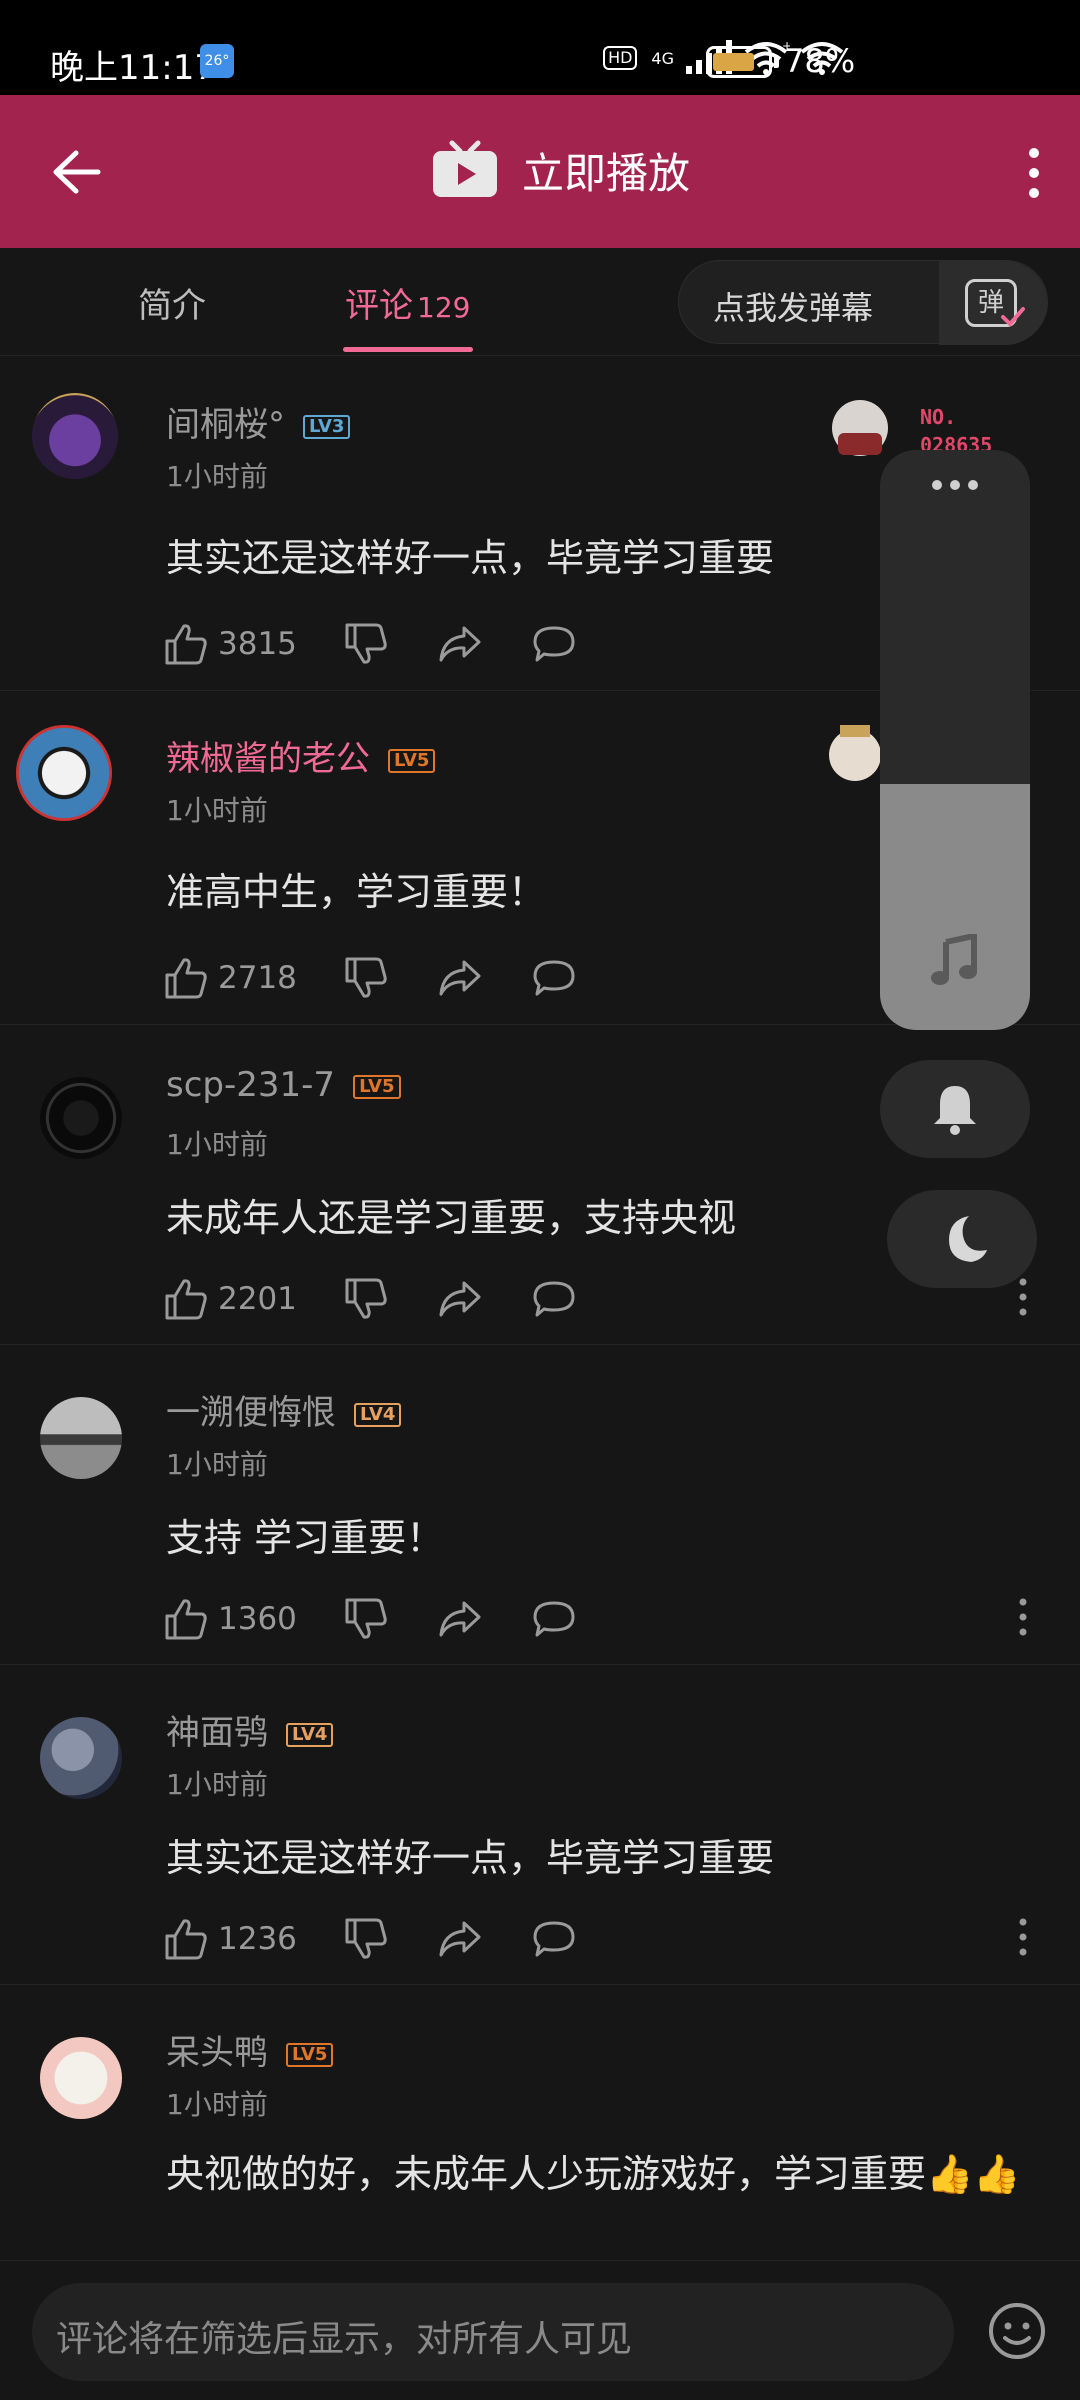 This screenshot has height=2400, width=1080. Describe the element at coordinates (739, 62) in the screenshot. I see `battery-icon` at that location.